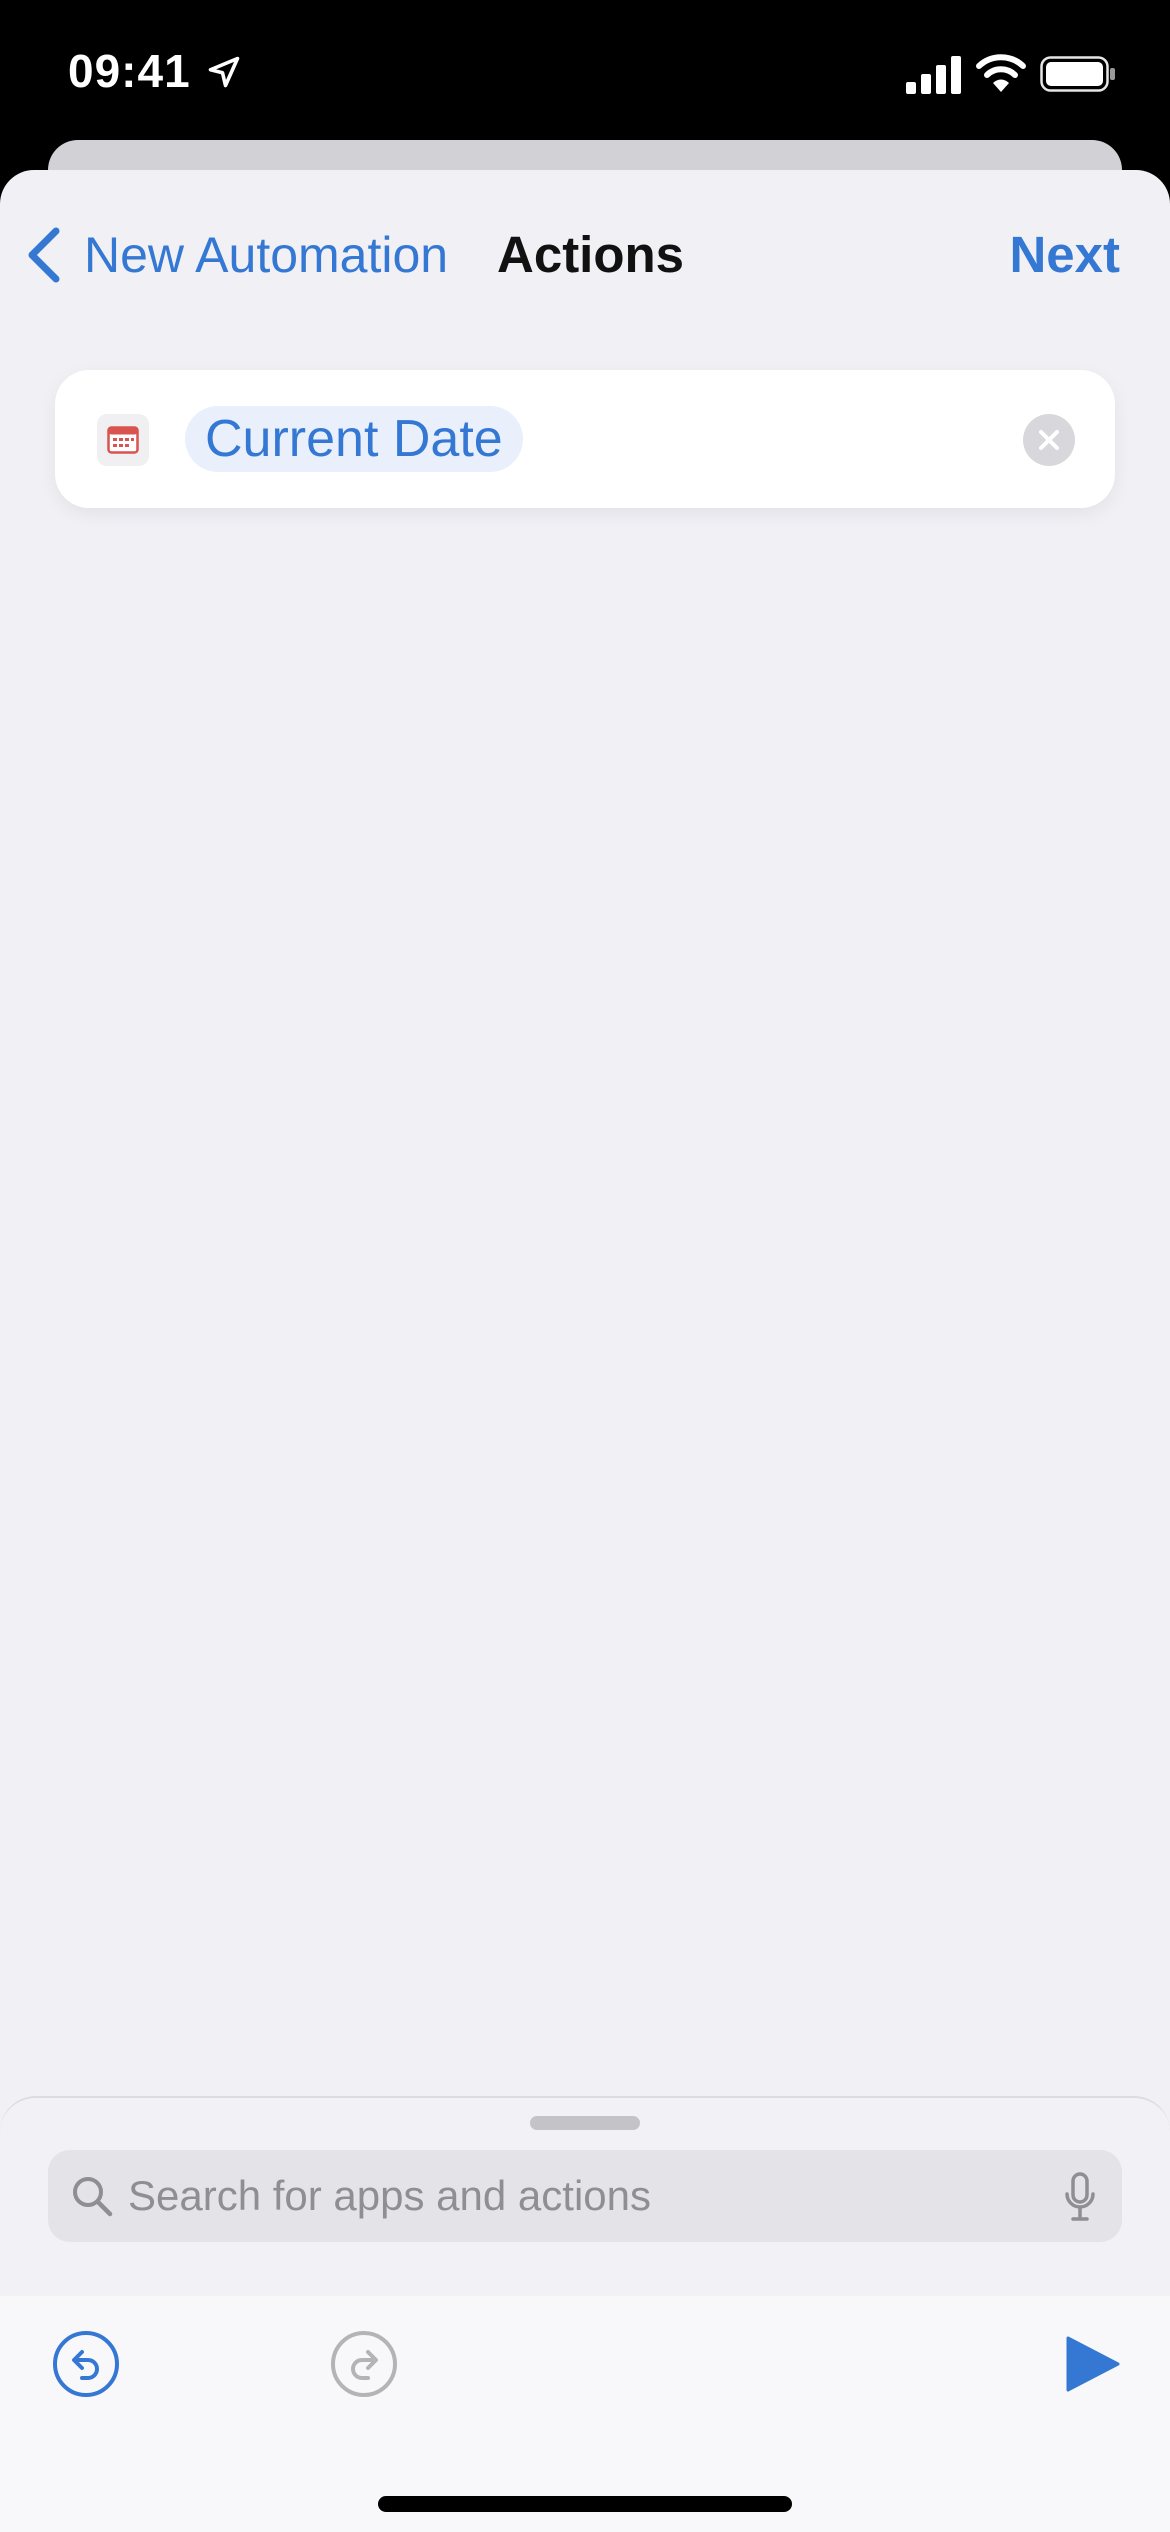 The image size is (1170, 2532). I want to click on remove-action-button, so click(1049, 440).